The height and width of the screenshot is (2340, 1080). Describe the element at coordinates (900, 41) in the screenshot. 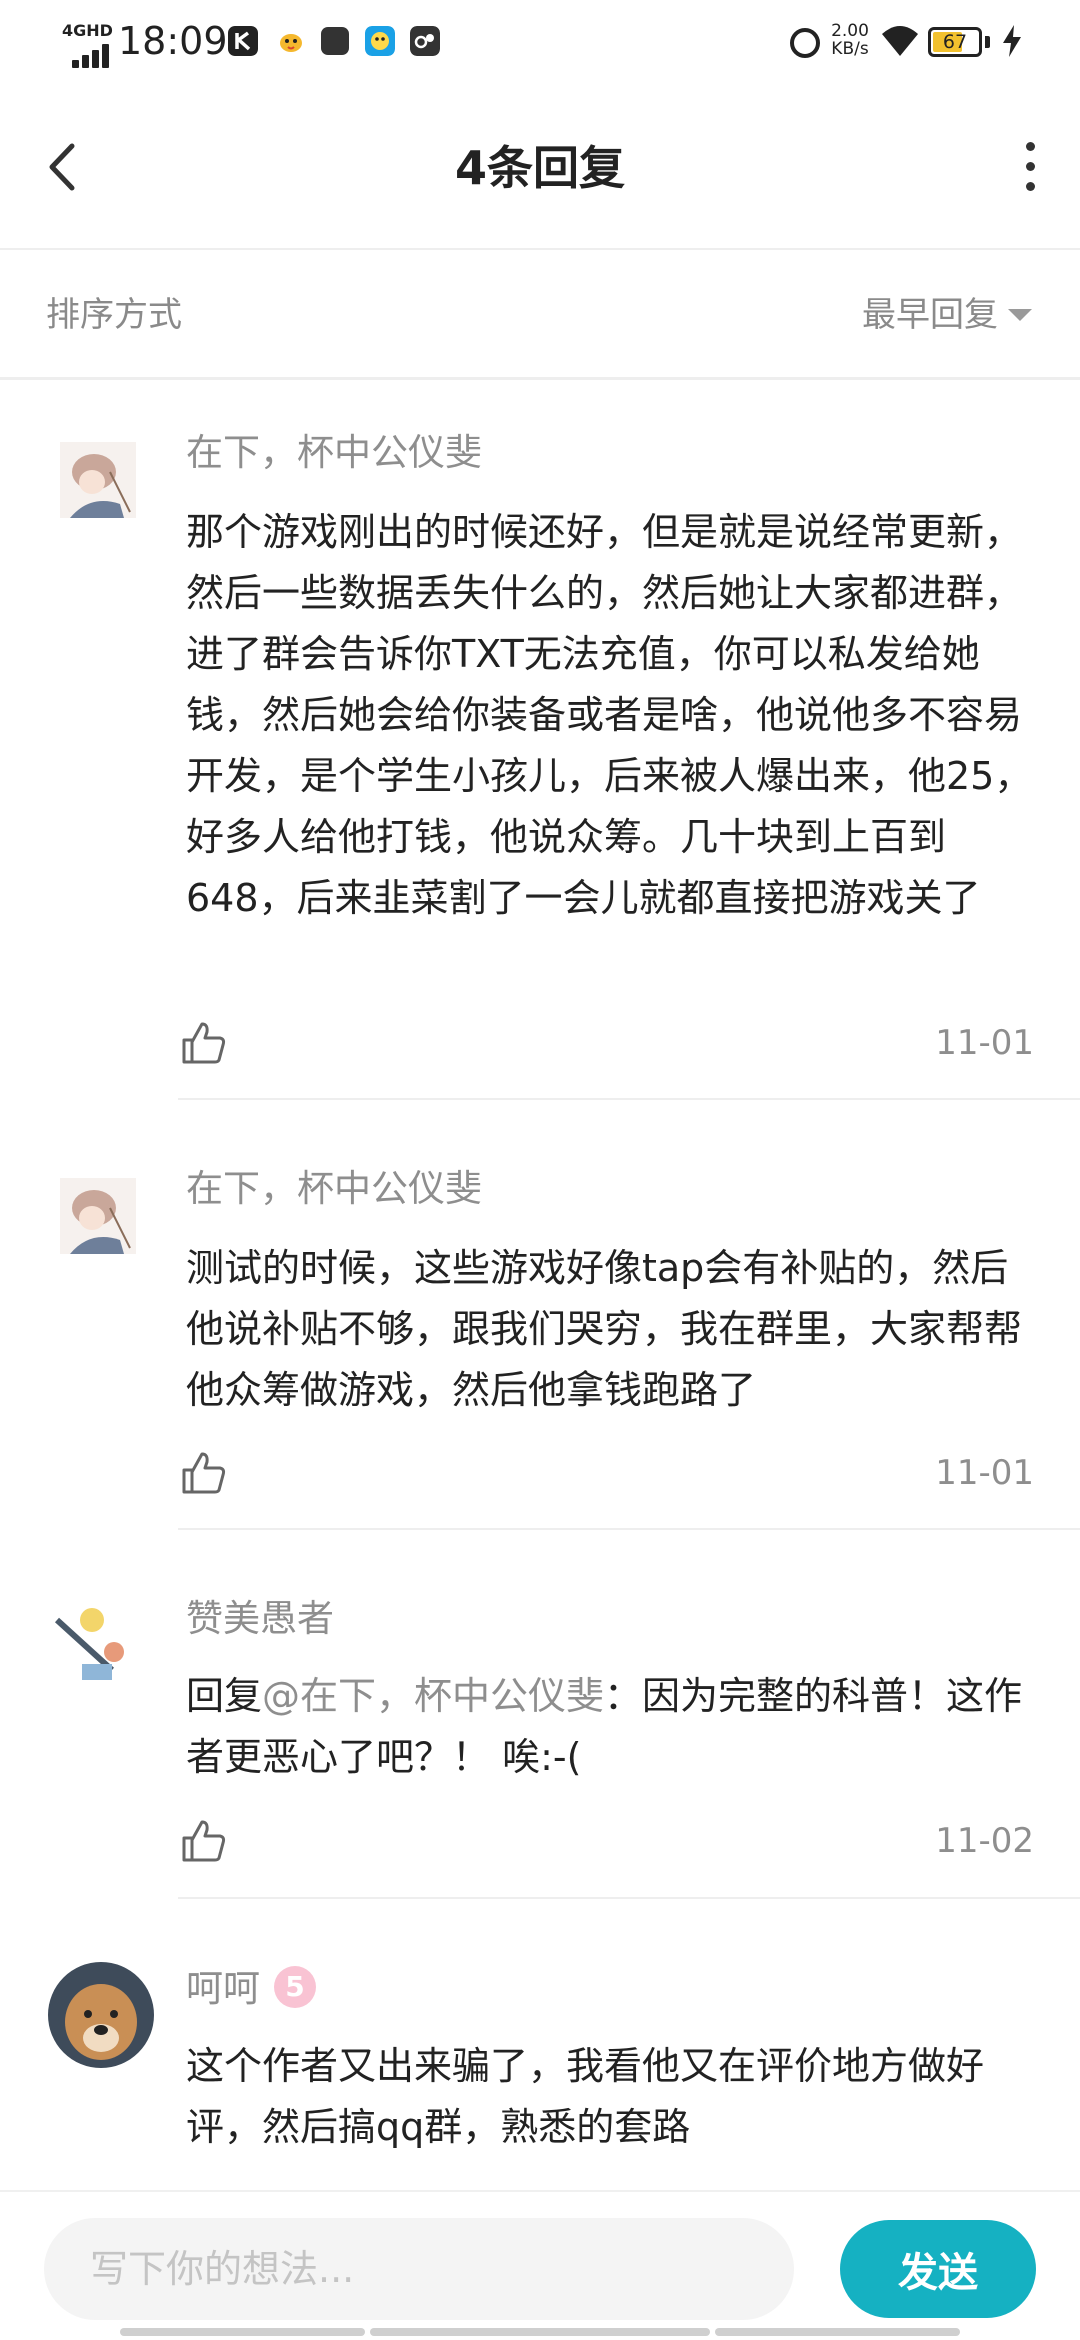

I see `wifi-icon` at that location.